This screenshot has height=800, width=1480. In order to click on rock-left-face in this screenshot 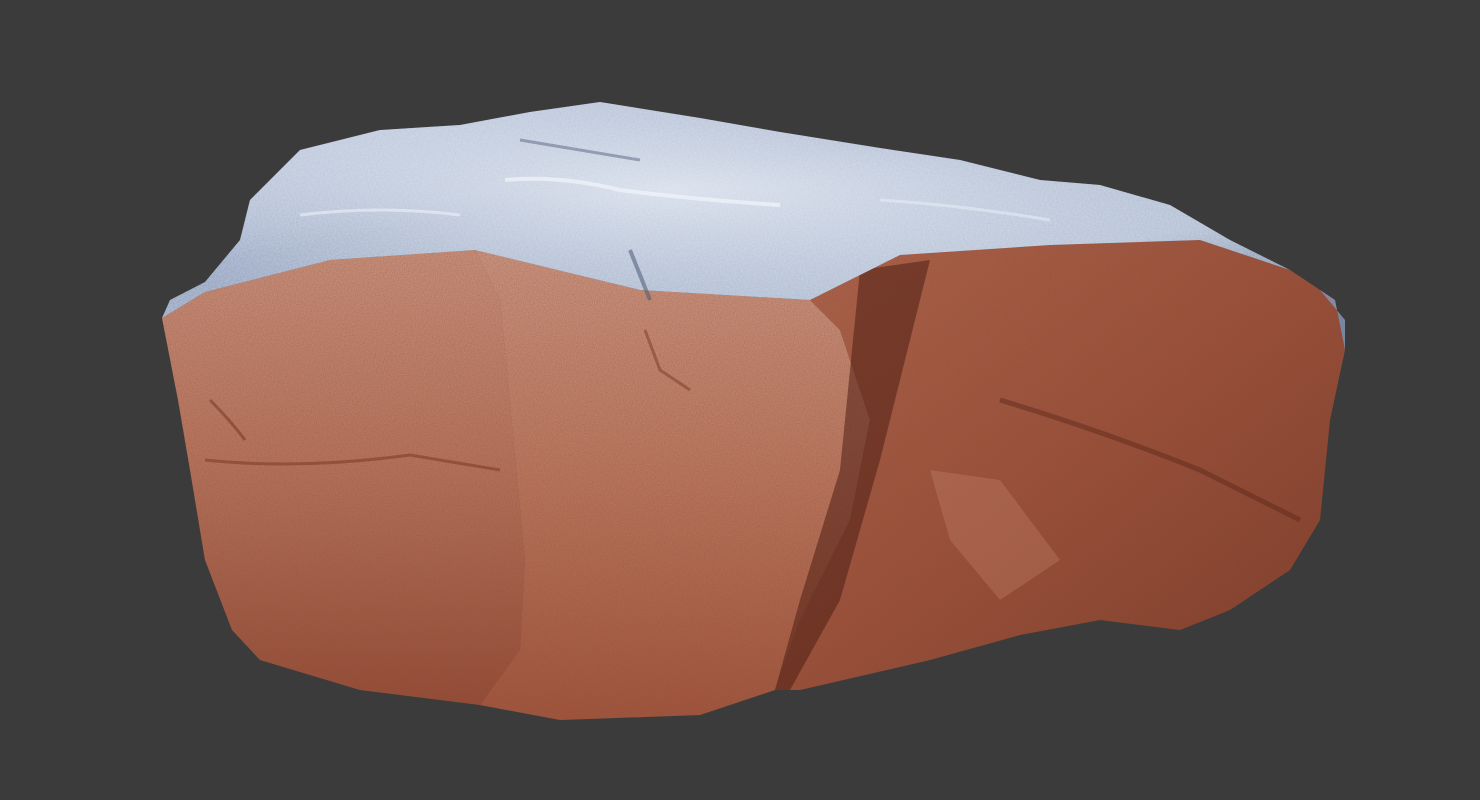, I will do `click(343, 477)`.